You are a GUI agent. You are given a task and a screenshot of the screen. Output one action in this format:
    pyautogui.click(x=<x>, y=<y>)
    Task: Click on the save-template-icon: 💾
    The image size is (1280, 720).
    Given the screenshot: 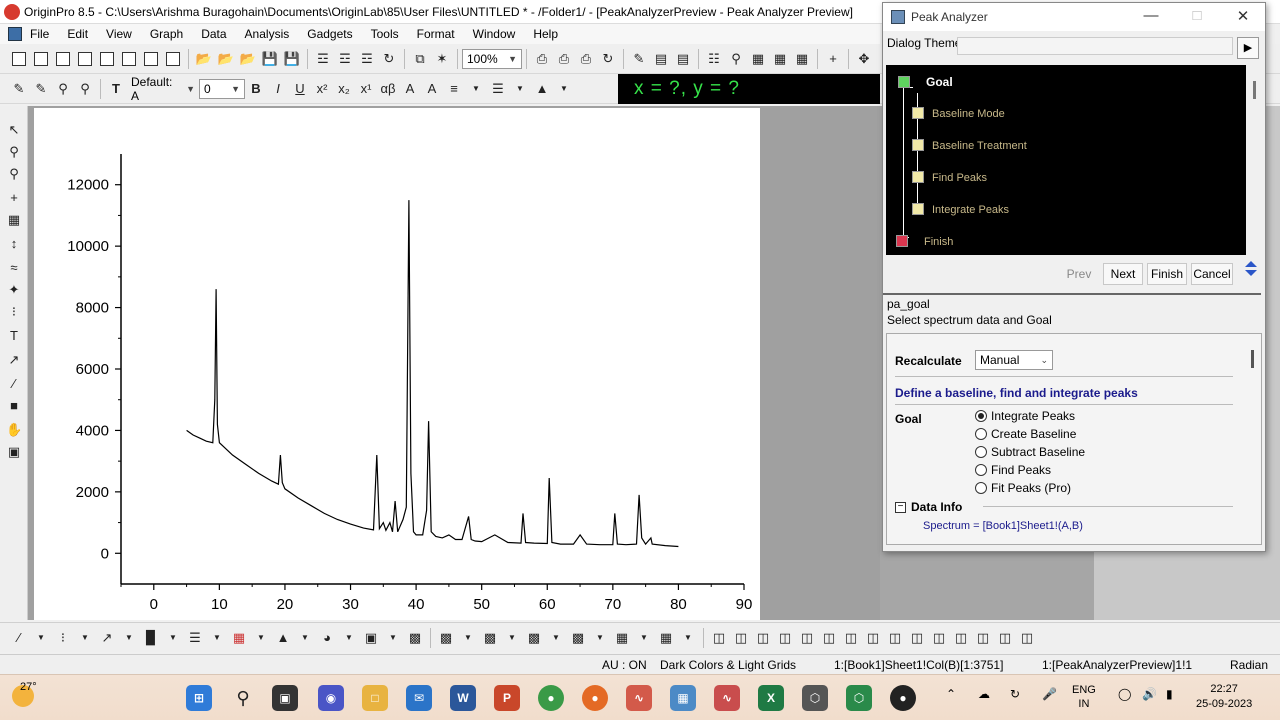 What is the action you would take?
    pyautogui.click(x=292, y=59)
    